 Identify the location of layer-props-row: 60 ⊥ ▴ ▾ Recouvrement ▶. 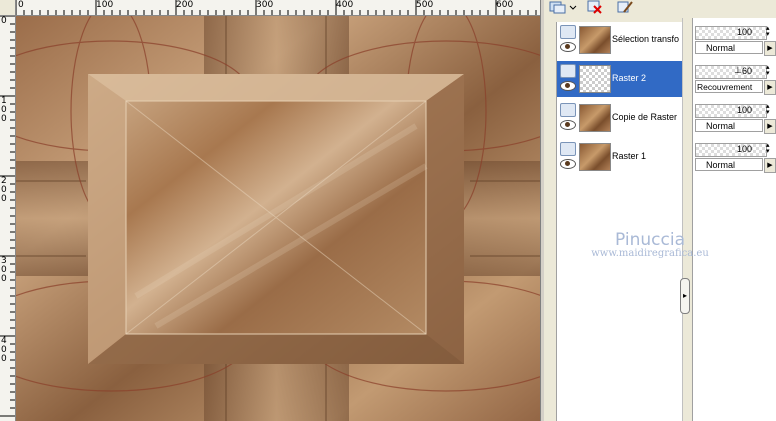
(735, 81).